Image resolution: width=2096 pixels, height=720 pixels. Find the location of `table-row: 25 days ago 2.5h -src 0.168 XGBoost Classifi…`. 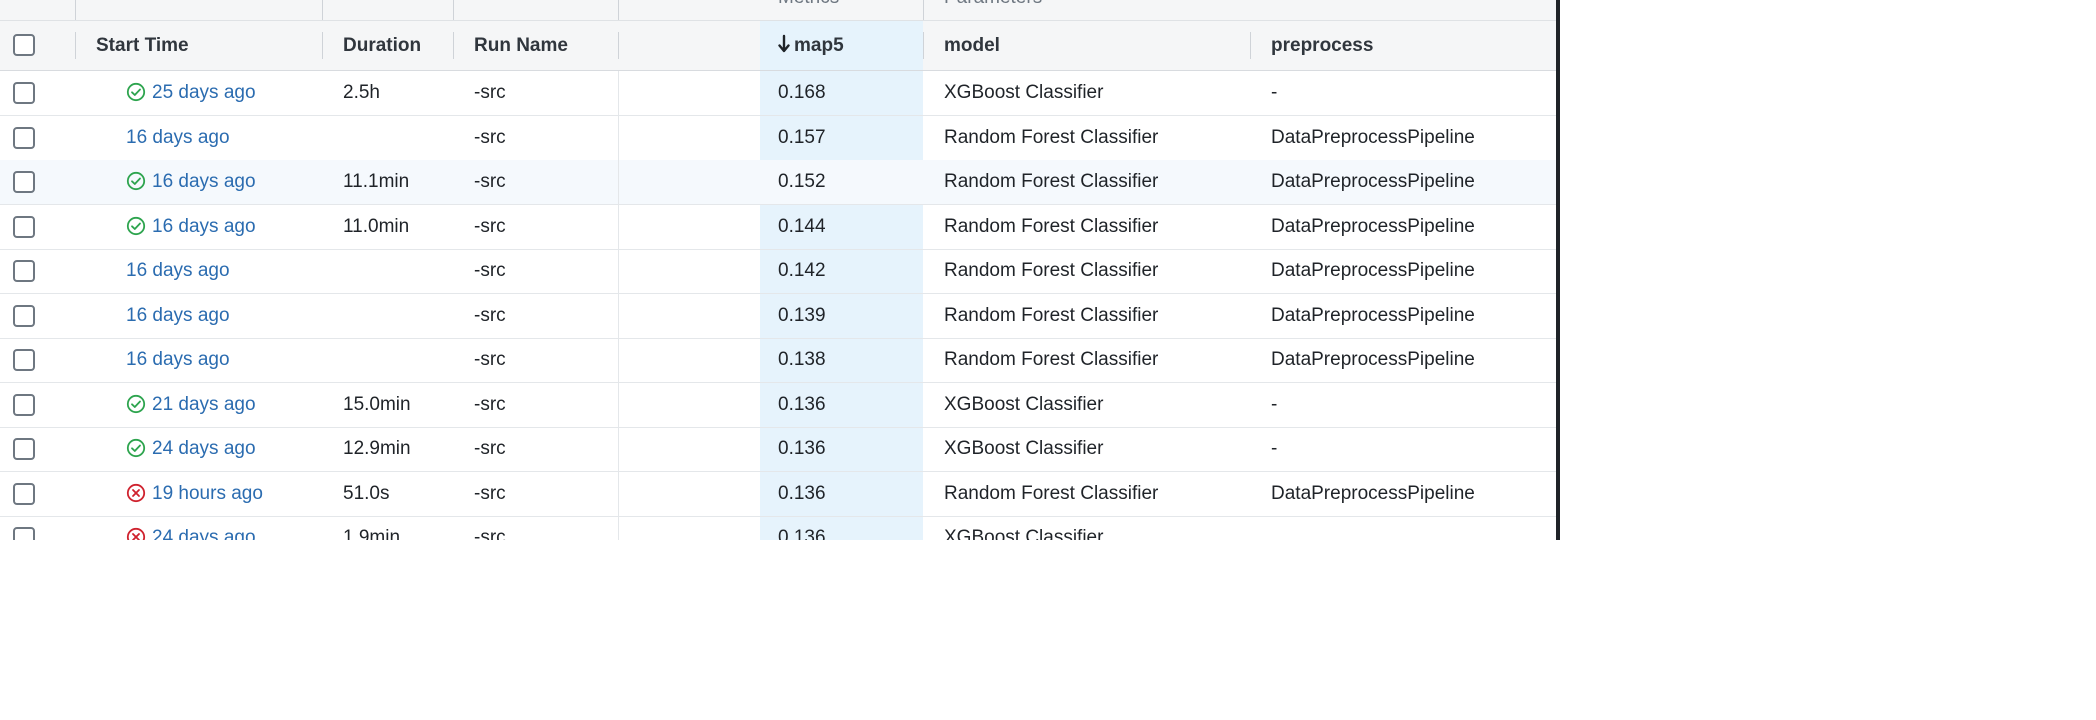

table-row: 25 days ago 2.5h -src 0.168 XGBoost Classifi… is located at coordinates (778, 93).